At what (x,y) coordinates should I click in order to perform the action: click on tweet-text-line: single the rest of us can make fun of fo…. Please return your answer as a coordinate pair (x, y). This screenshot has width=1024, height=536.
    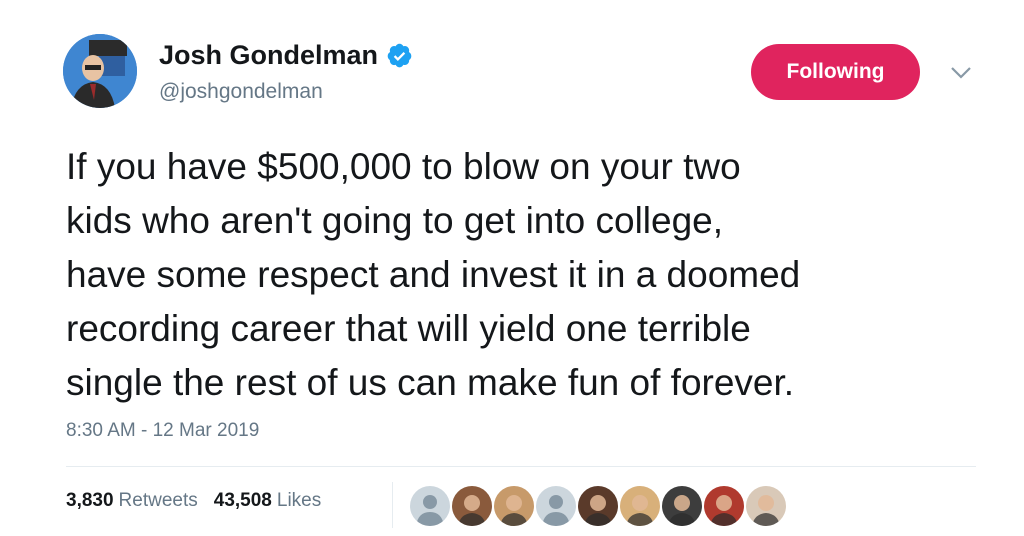
    Looking at the image, I should click on (430, 382).